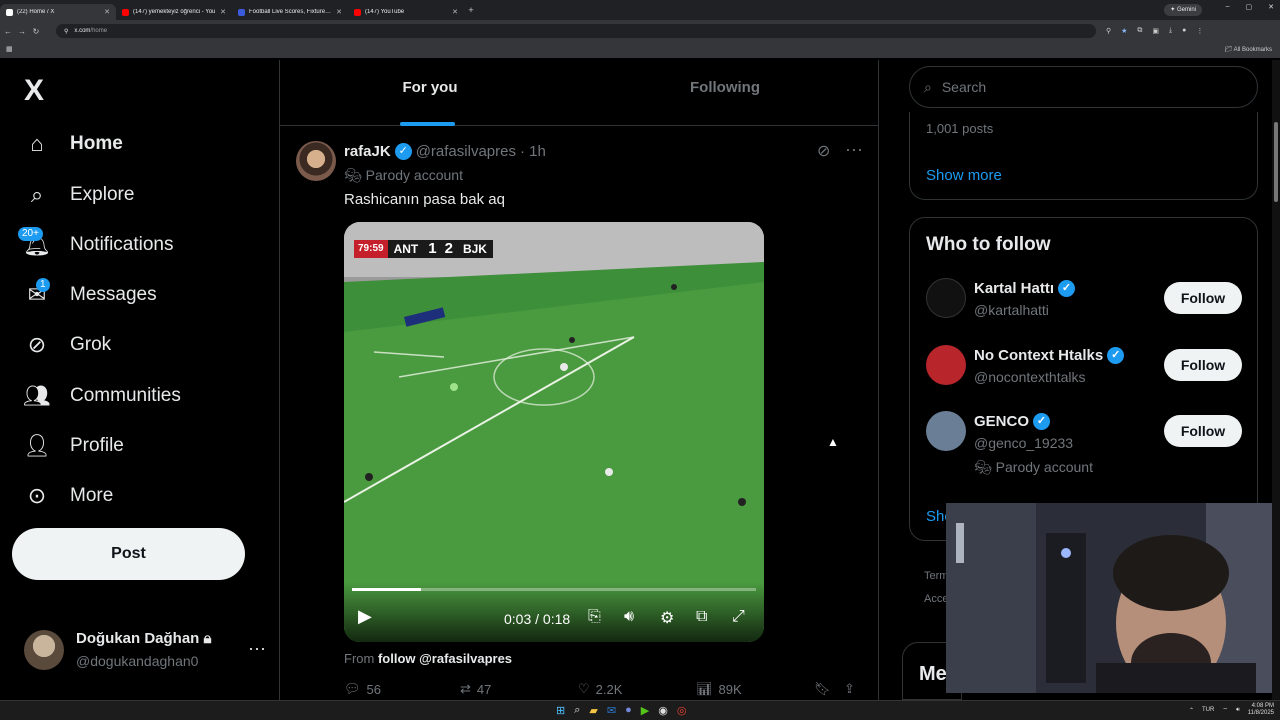 The image size is (1280, 720). What do you see at coordinates (849, 689) in the screenshot?
I see `share-button: ⇪` at bounding box center [849, 689].